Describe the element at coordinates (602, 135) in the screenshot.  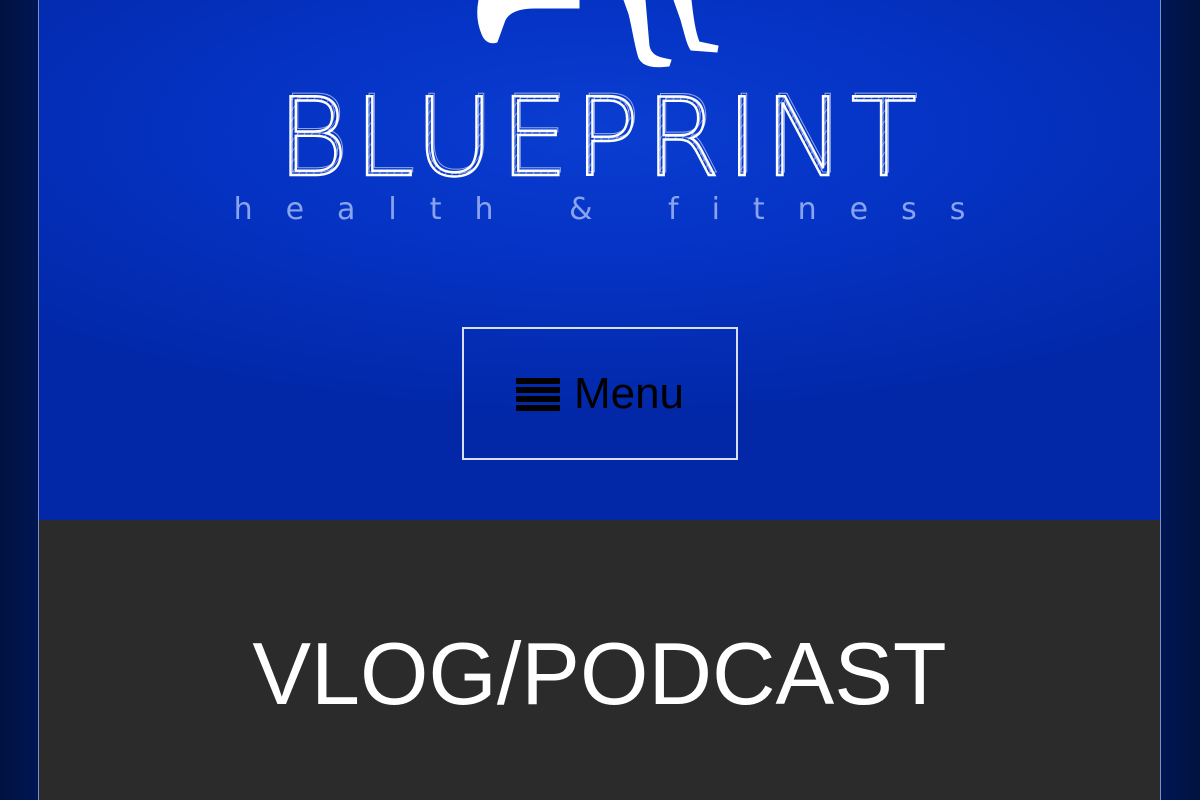
I see `brand-wordmark-sketch: BLUEPRINT` at that location.